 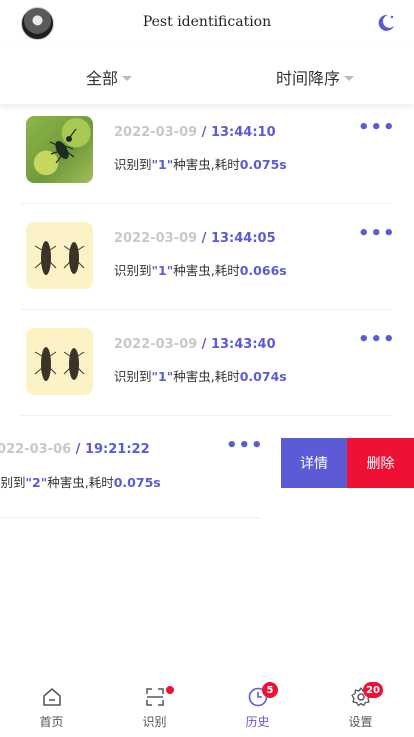 I want to click on bottom-tab-bar: 首页 识别 5 历史 20 设置, so click(x=207, y=708).